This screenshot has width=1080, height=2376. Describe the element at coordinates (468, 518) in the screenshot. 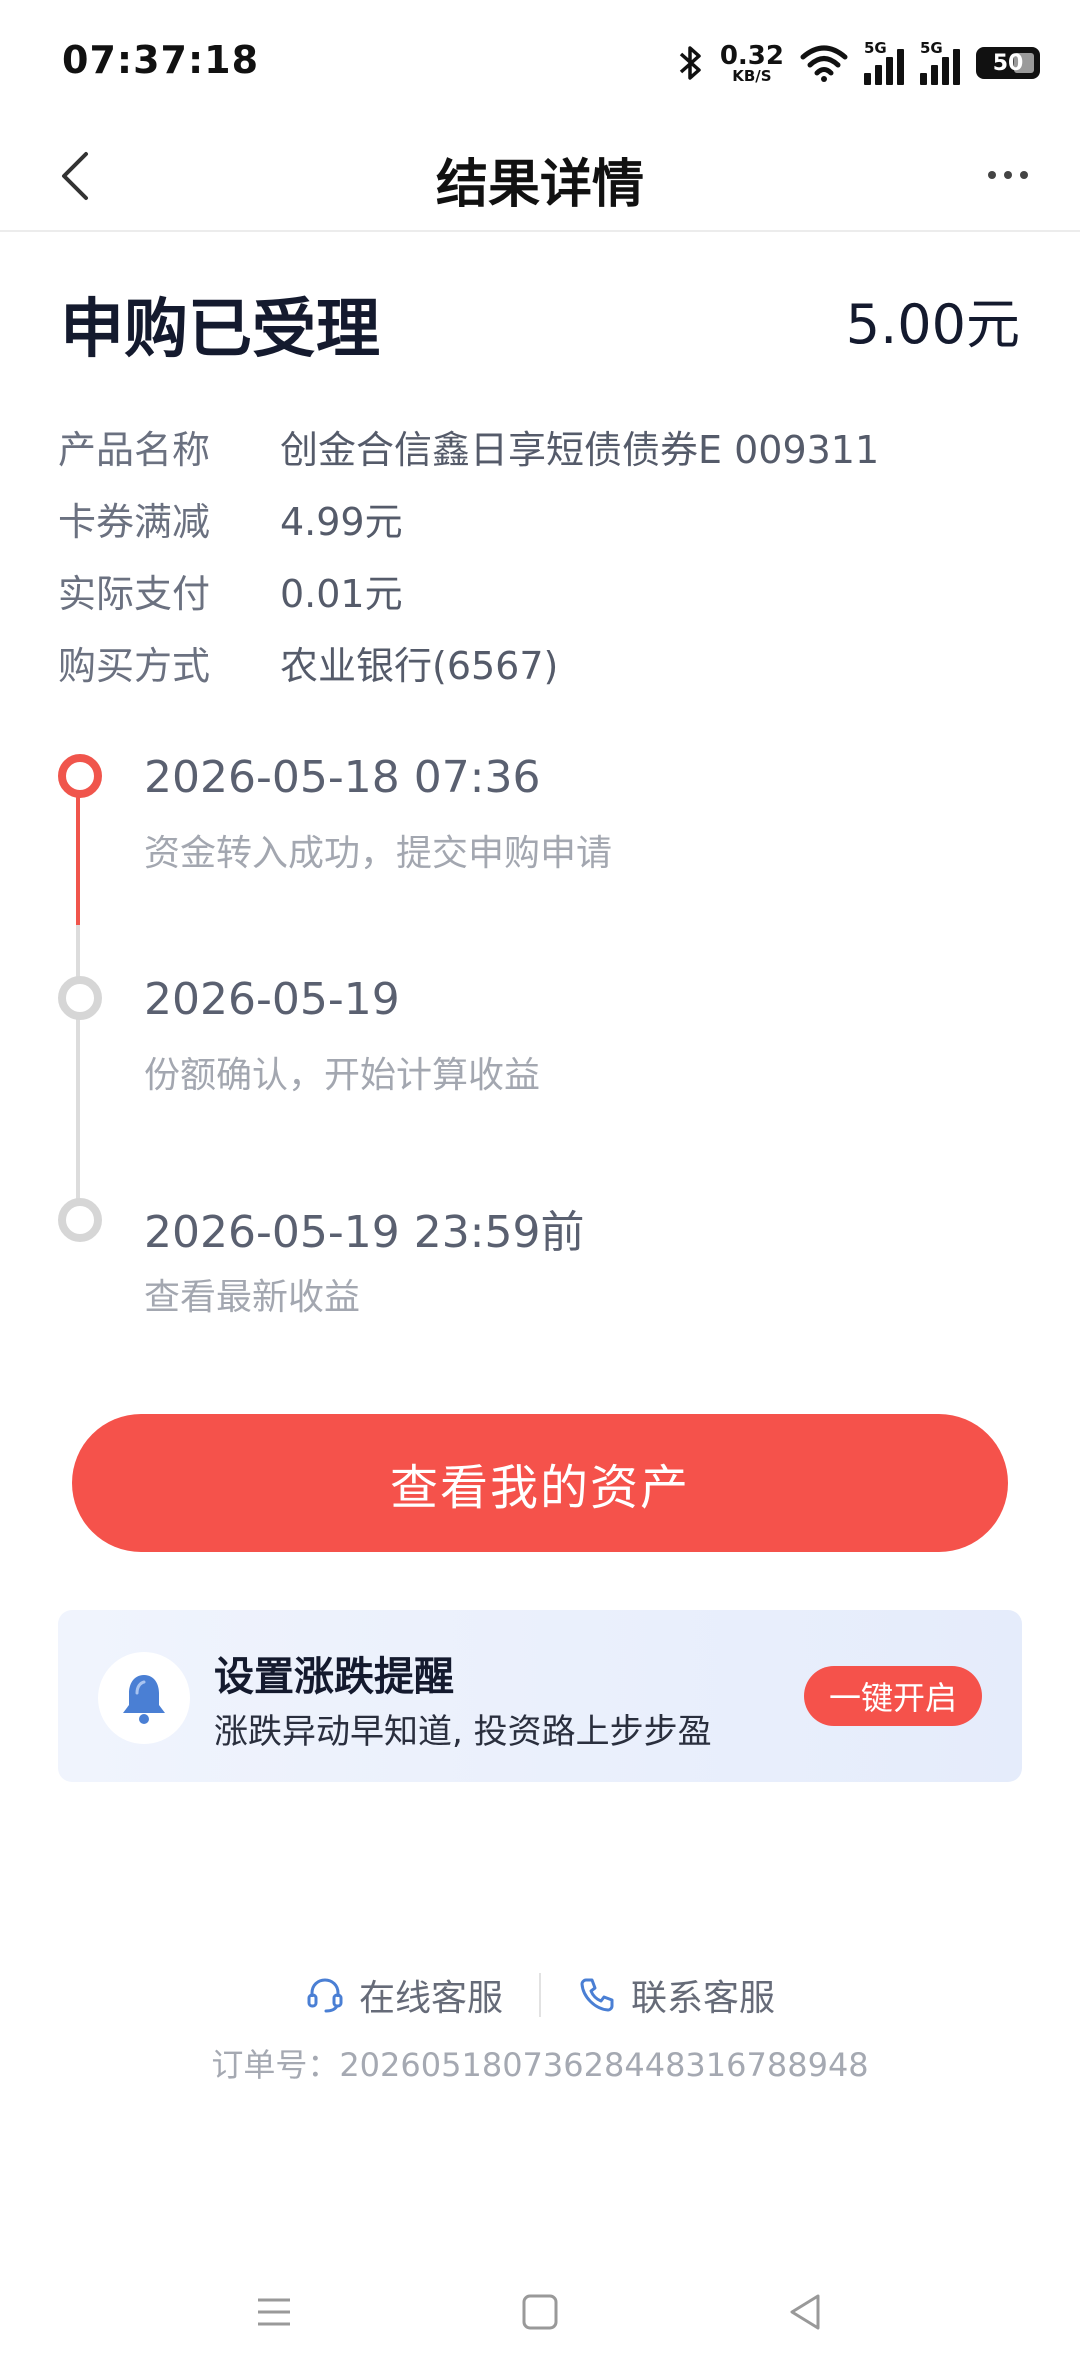

I see `detail-row-coupon: 卡券满减 4.99元` at that location.